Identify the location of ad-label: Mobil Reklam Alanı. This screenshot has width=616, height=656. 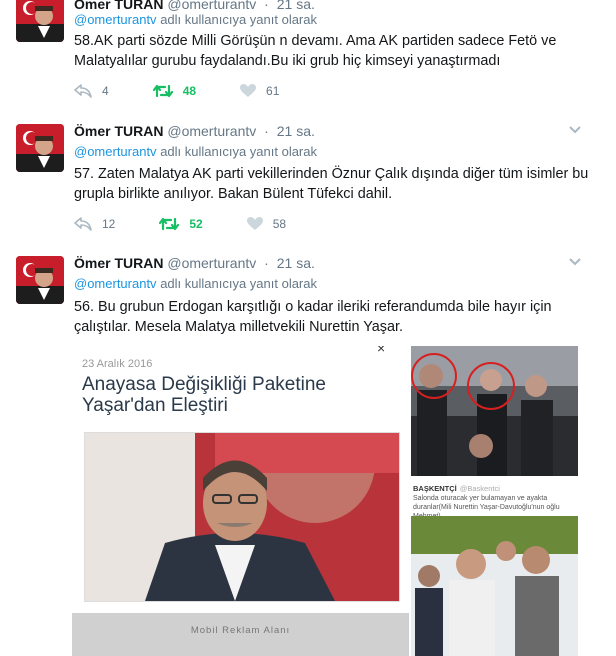
(240, 630).